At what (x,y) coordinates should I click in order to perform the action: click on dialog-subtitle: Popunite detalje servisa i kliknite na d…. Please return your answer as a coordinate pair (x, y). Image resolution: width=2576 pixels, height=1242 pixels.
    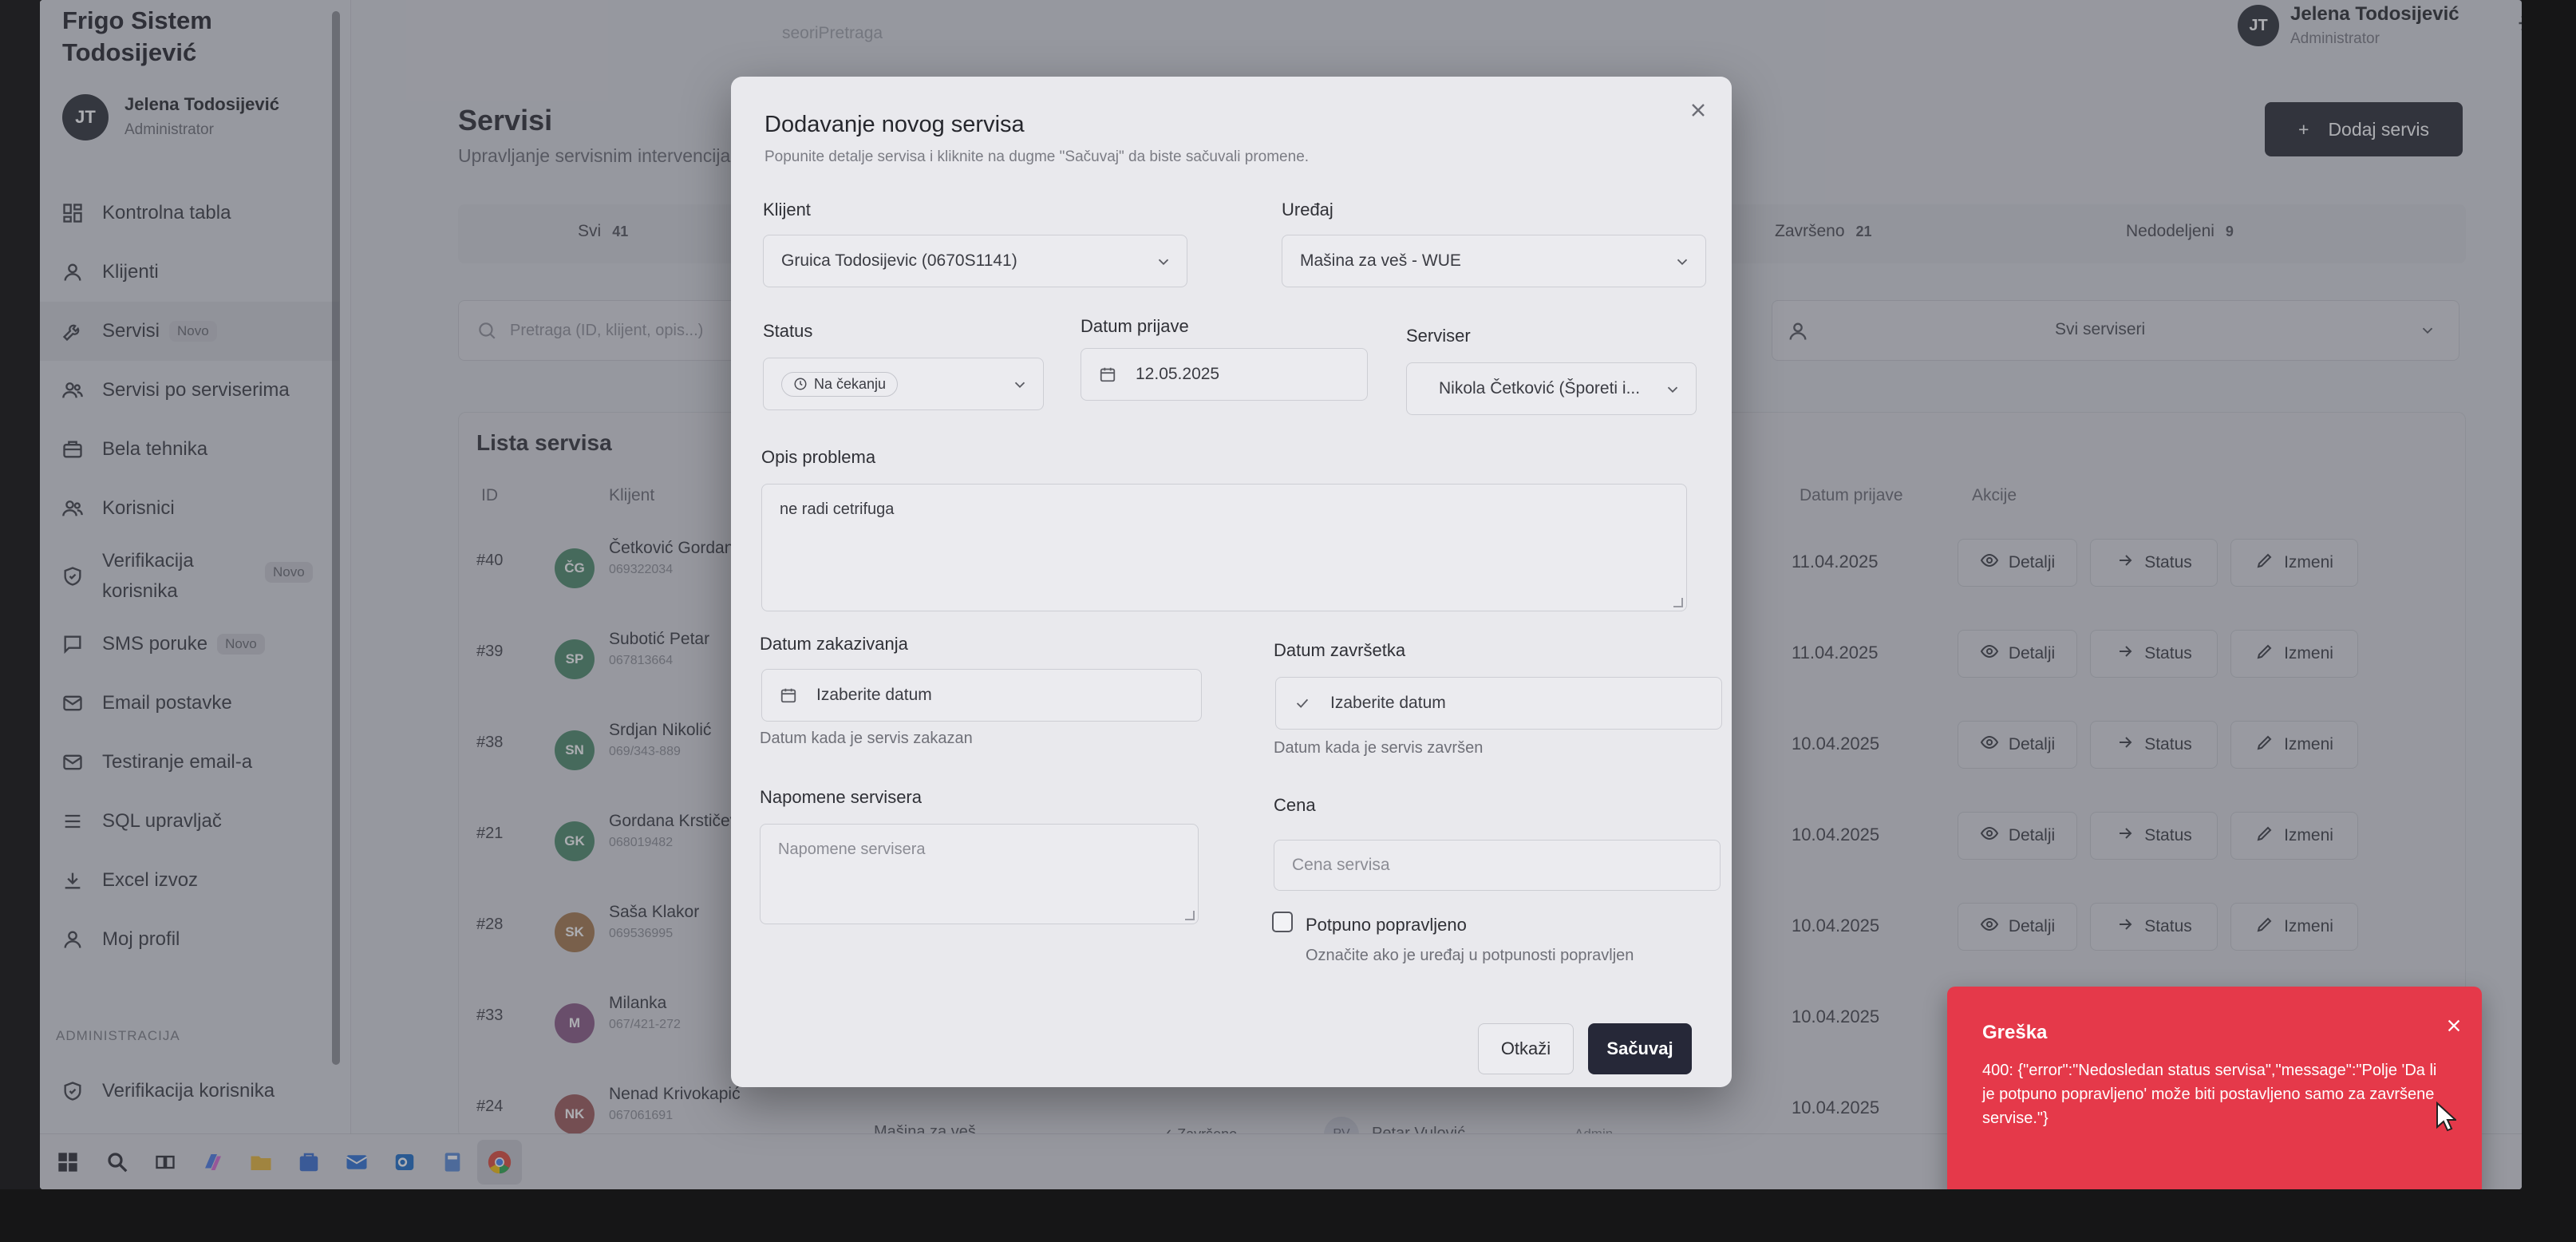
    Looking at the image, I should click on (1037, 156).